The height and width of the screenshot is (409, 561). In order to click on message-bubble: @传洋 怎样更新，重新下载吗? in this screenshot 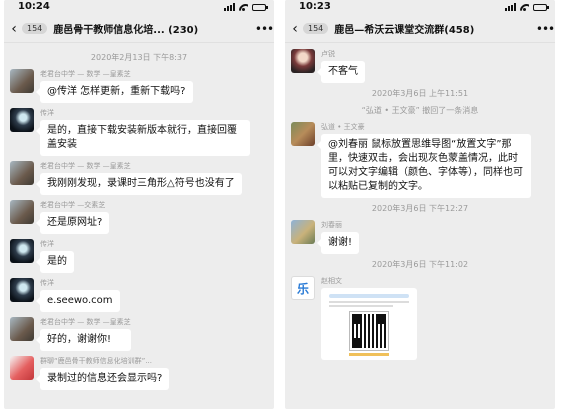, I will do `click(114, 92)`.